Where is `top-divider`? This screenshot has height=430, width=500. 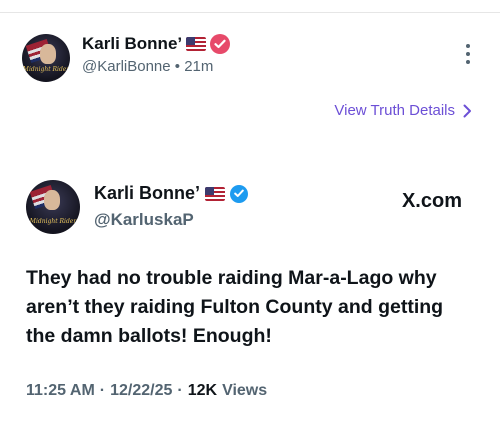 top-divider is located at coordinates (250, 12).